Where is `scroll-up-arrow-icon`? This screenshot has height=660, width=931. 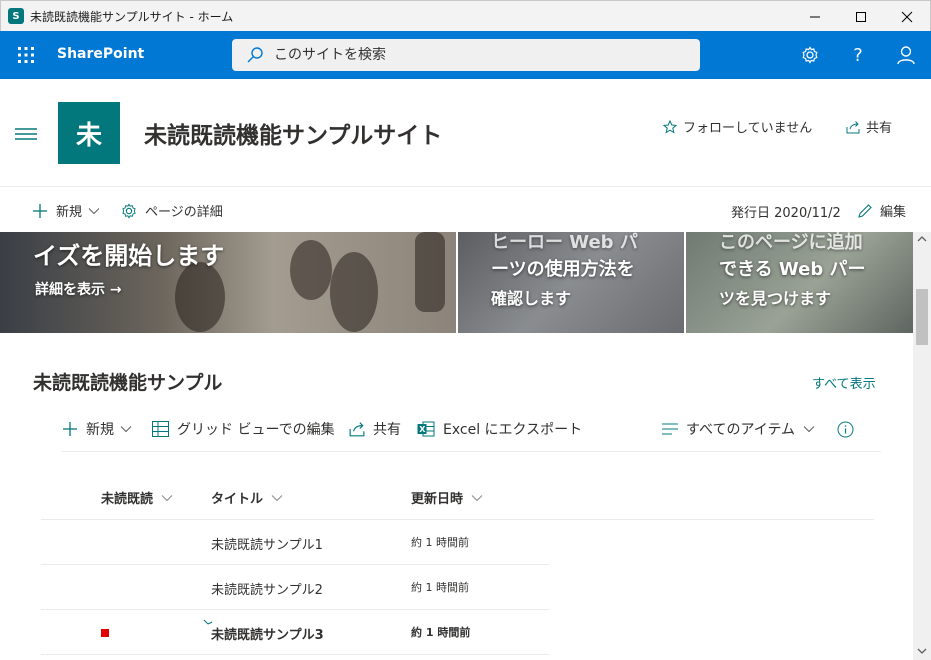 scroll-up-arrow-icon is located at coordinates (922, 239).